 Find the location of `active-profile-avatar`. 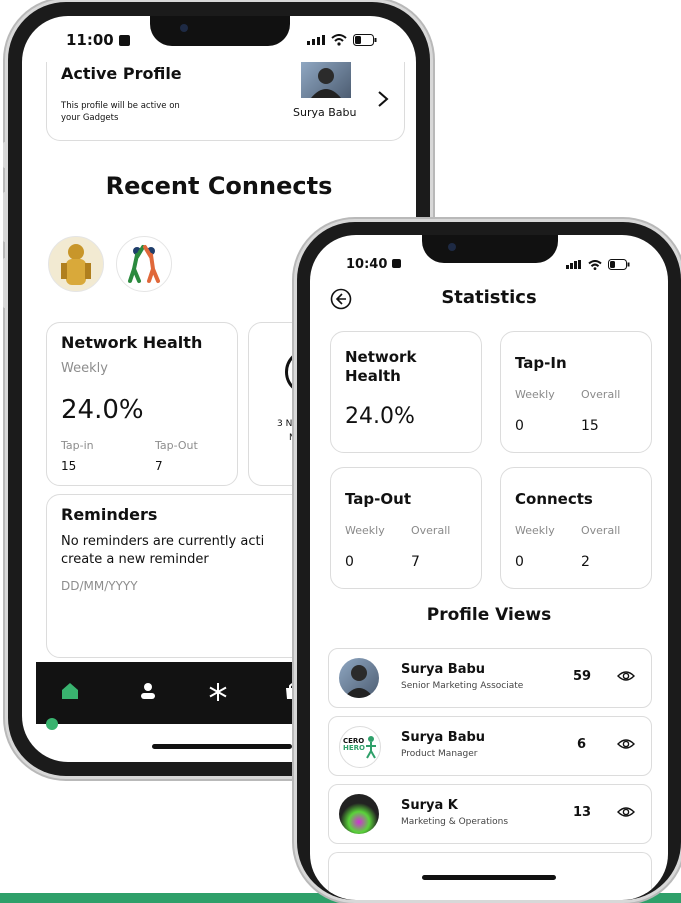

active-profile-avatar is located at coordinates (326, 80).